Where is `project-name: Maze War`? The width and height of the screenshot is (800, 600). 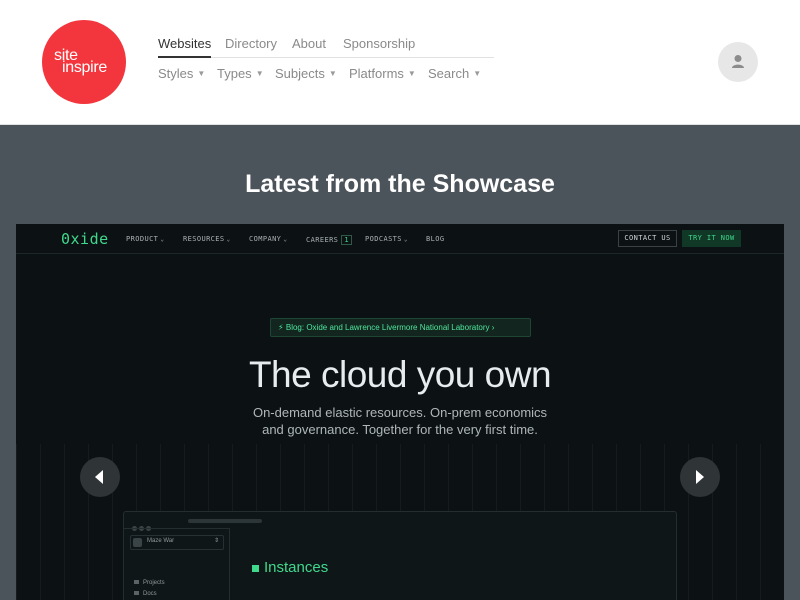 project-name: Maze War is located at coordinates (161, 541).